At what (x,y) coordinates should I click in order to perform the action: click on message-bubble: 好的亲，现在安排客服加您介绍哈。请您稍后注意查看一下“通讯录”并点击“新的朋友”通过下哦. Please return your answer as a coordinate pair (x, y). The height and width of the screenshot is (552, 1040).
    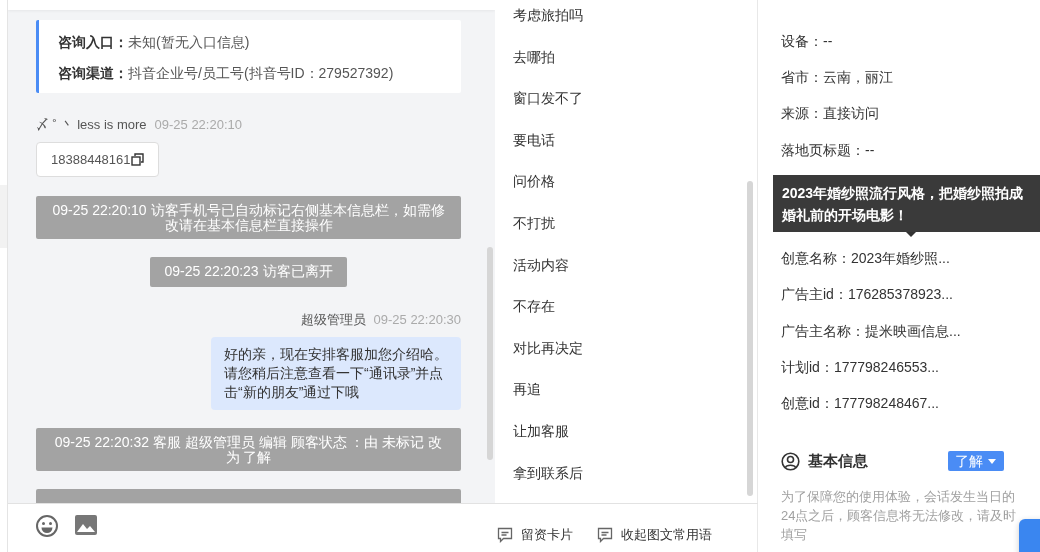
    Looking at the image, I should click on (336, 373).